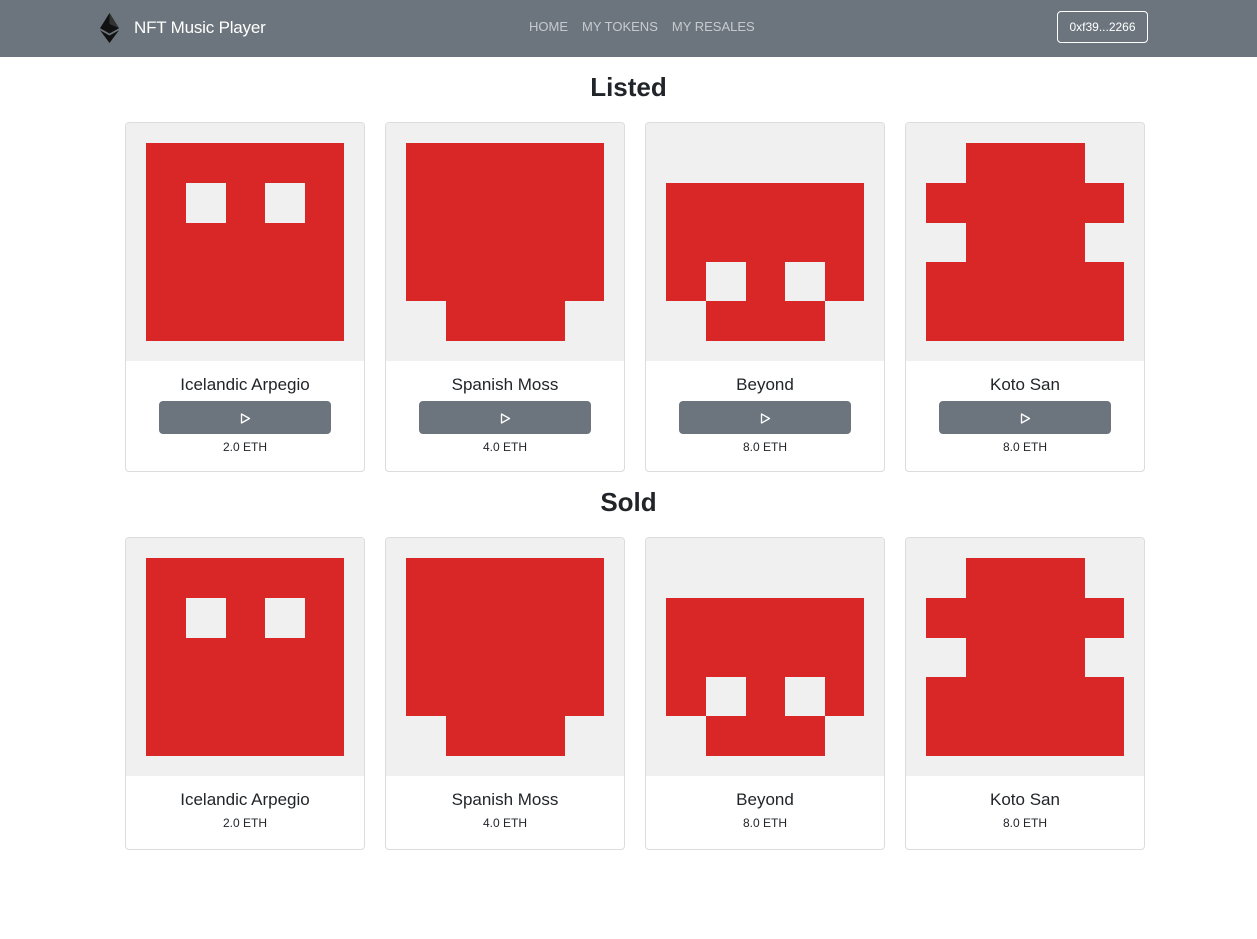 The image size is (1257, 939). I want to click on sold-card: Spanish Moss 4.0 ETH, so click(505, 693).